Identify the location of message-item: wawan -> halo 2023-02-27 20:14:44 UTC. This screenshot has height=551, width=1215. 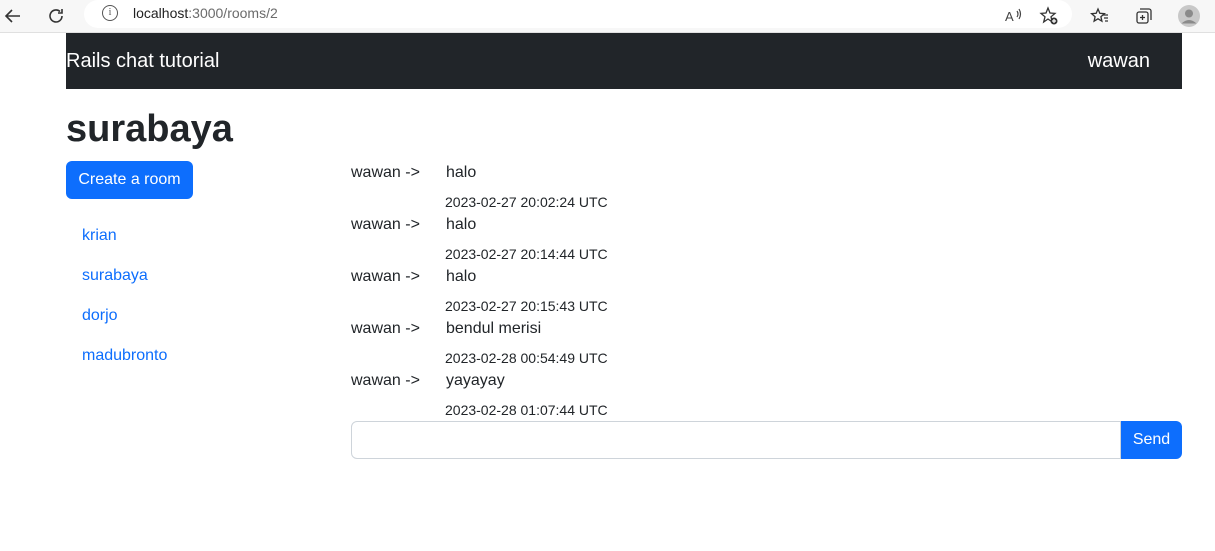
(651, 242).